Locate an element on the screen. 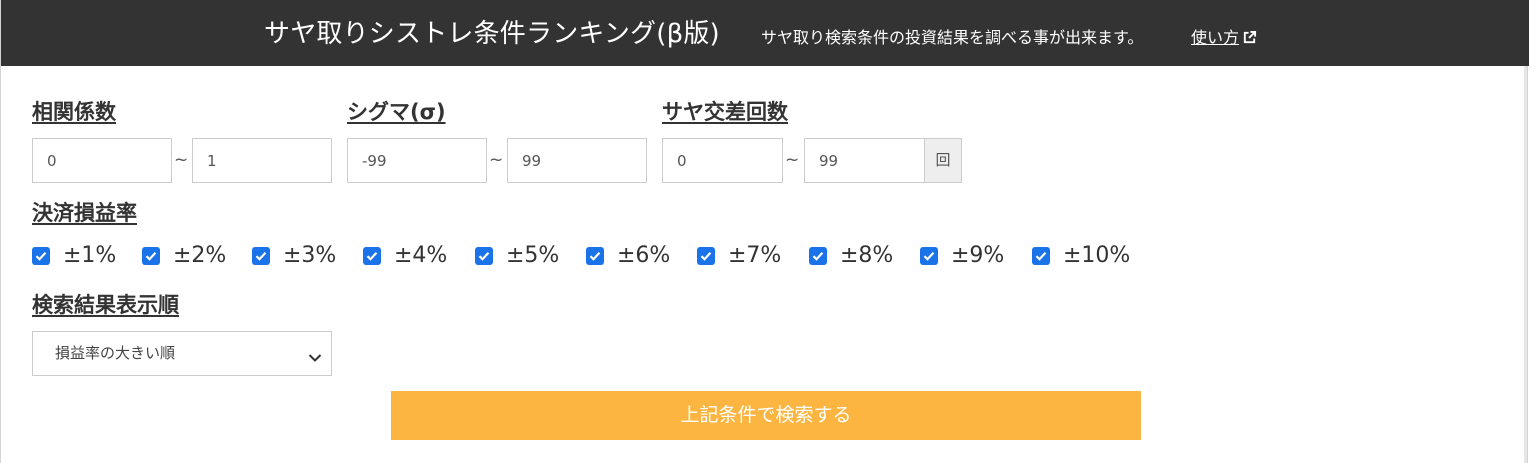 The image size is (1530, 463). profit-rate-option-label: ±3% is located at coordinates (310, 255).